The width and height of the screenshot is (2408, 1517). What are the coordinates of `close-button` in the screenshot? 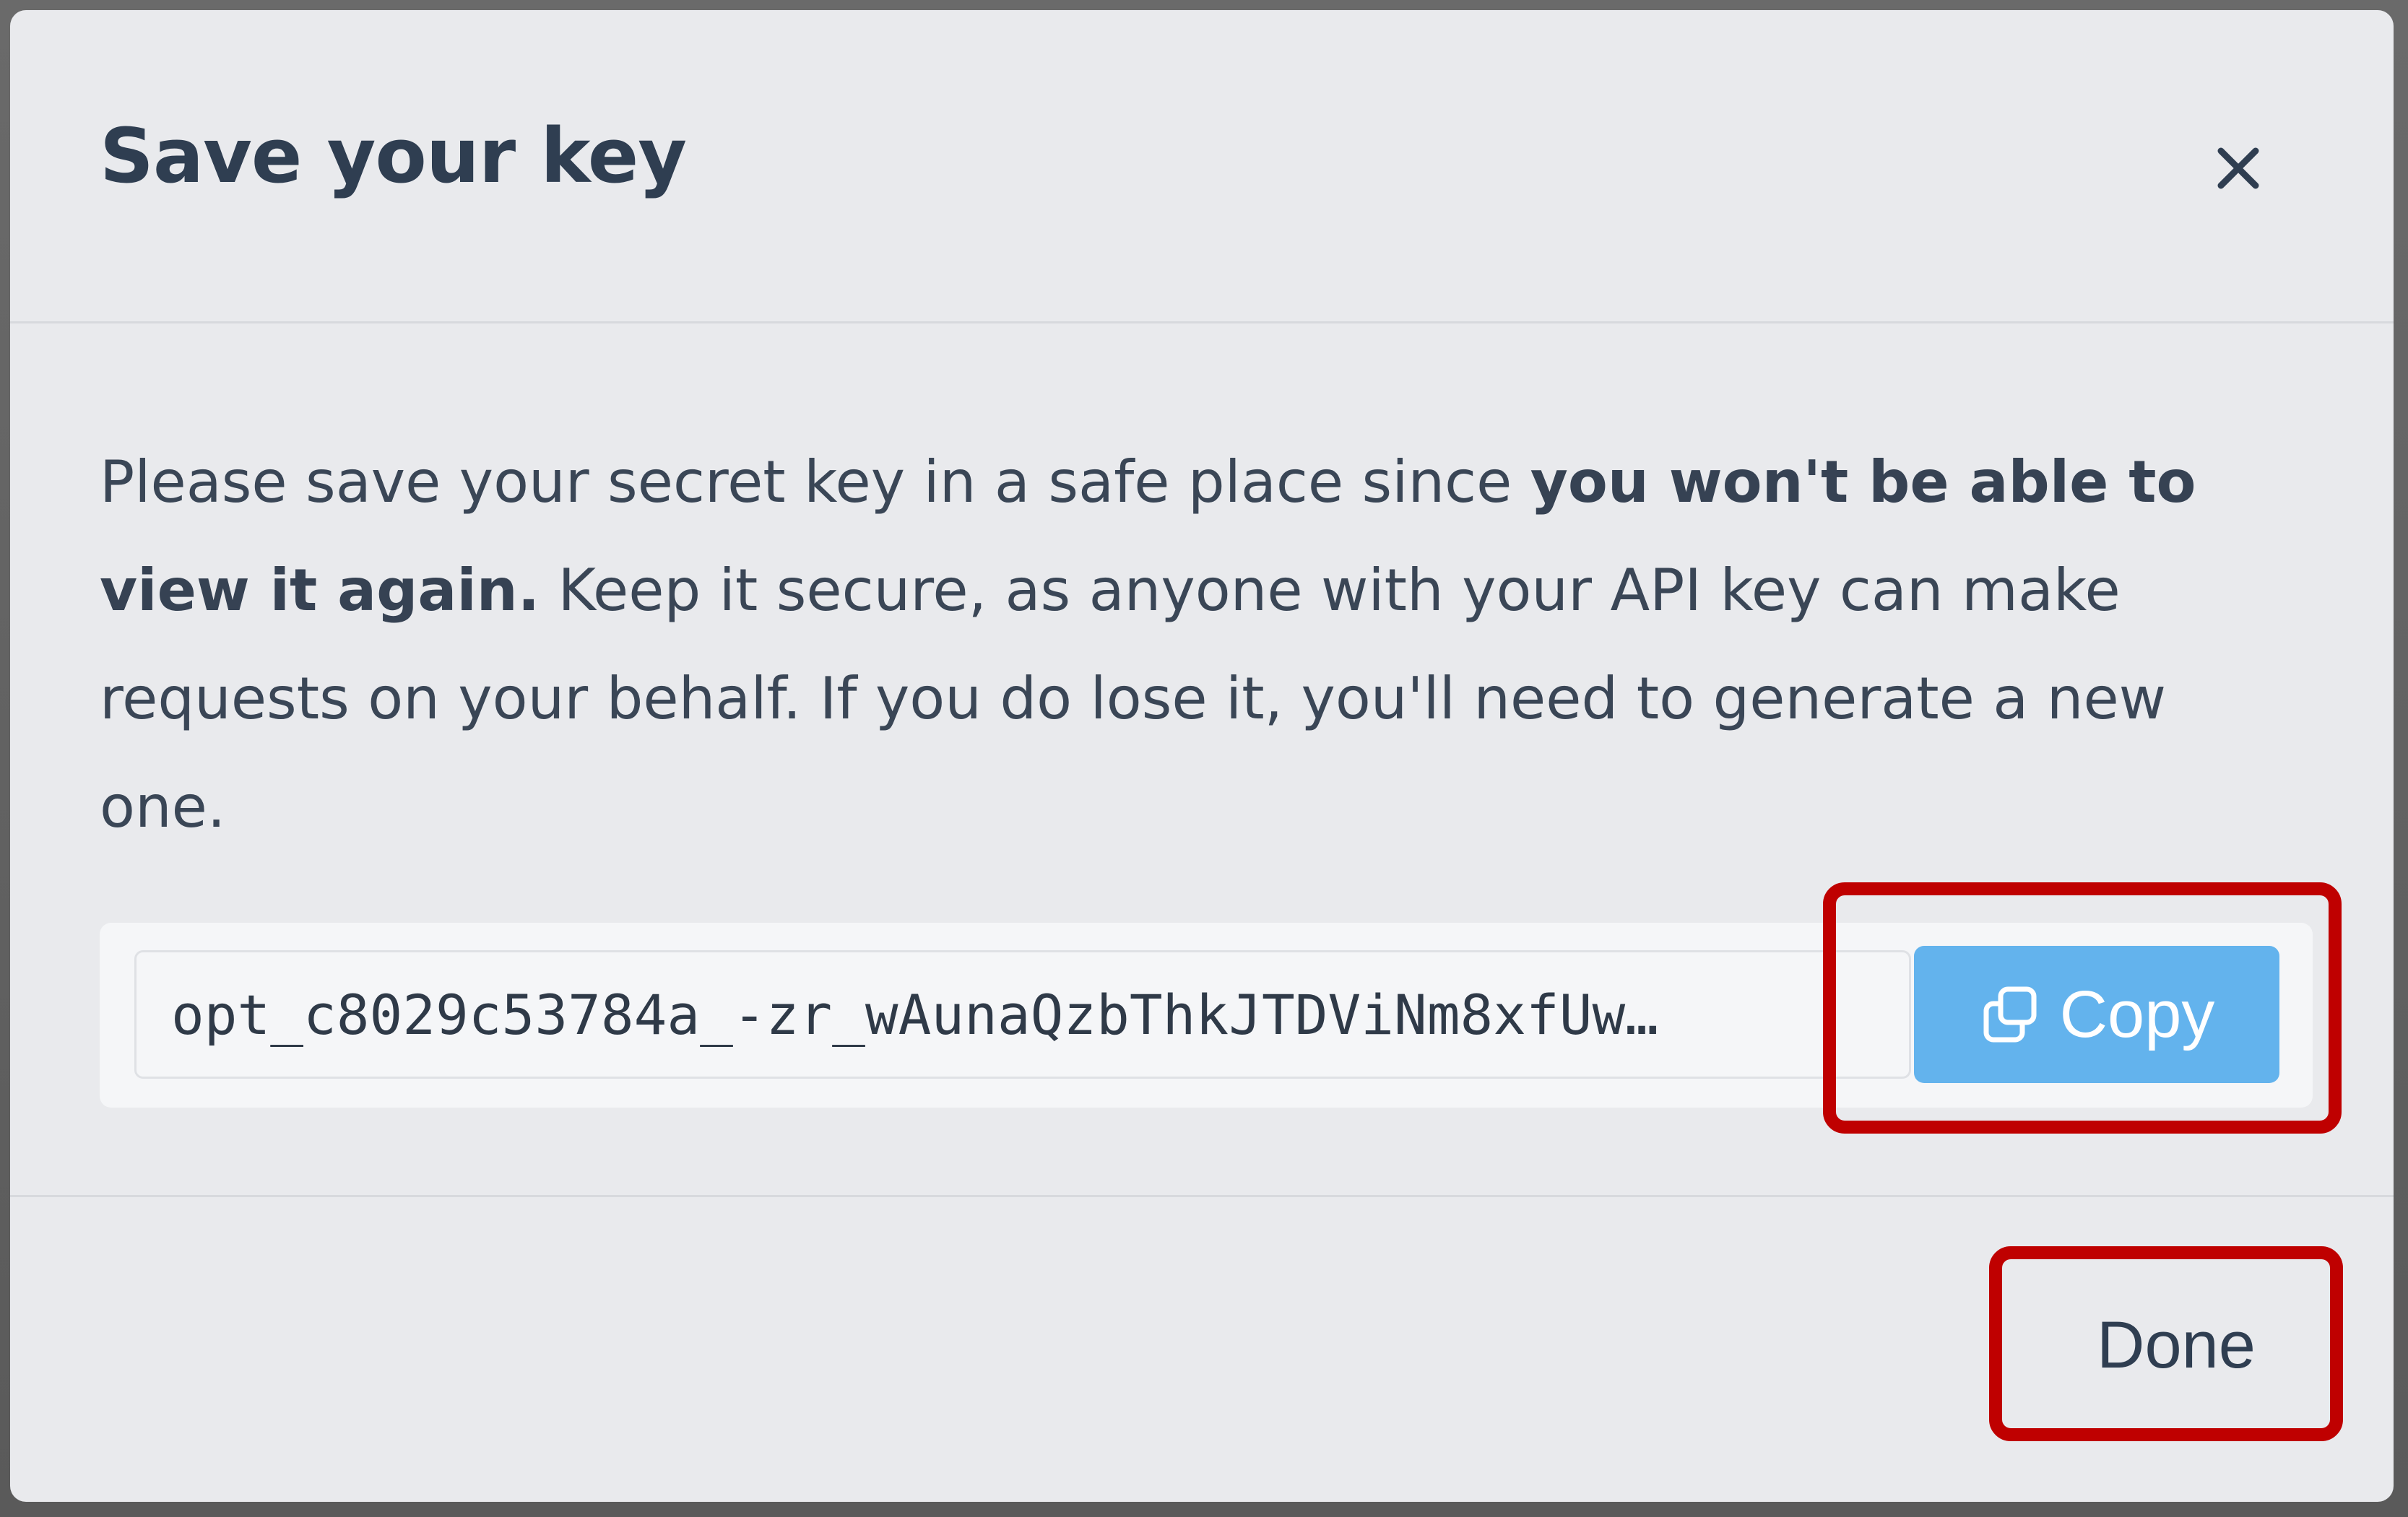 It's located at (2238, 168).